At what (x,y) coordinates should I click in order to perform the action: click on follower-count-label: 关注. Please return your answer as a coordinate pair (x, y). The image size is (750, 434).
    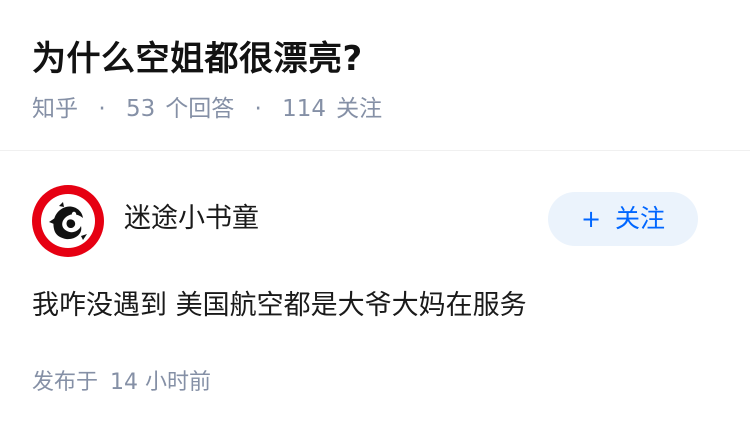
    Looking at the image, I should click on (359, 109).